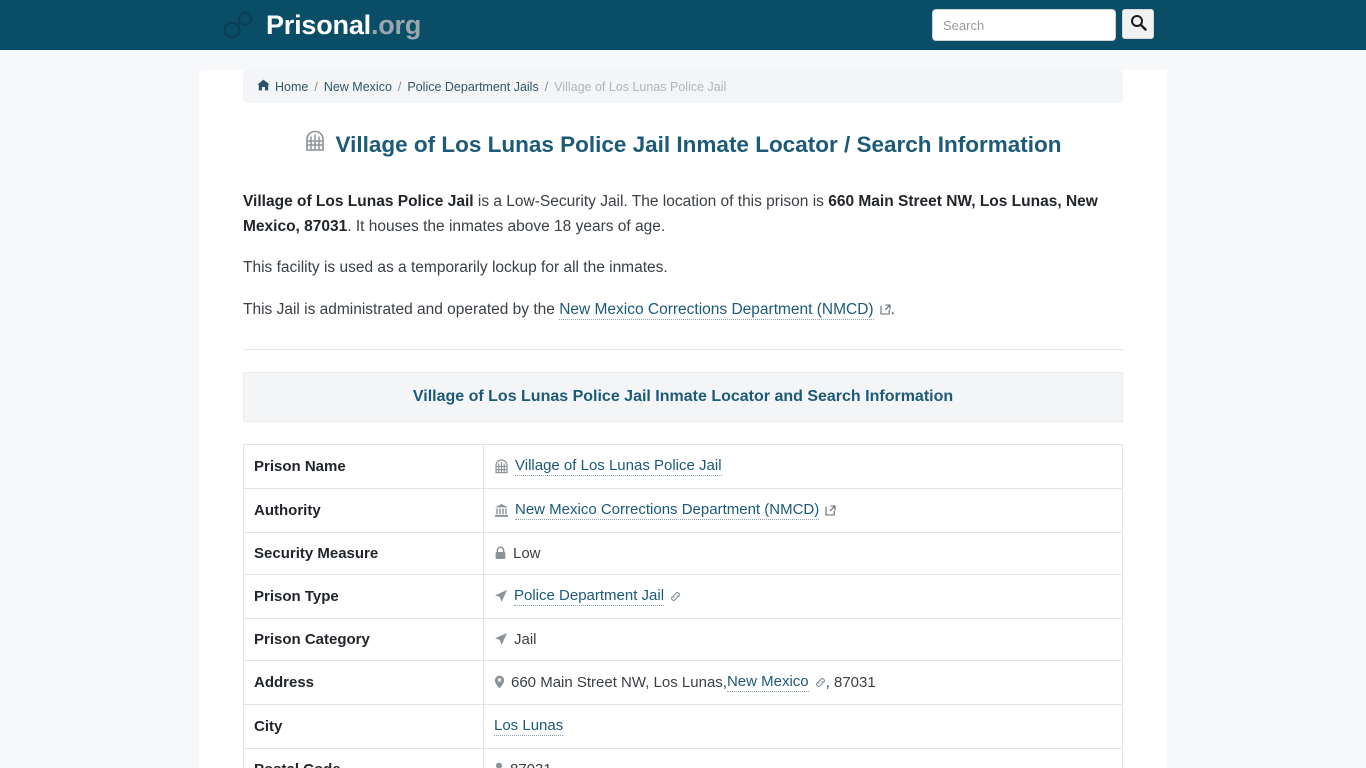 Image resolution: width=1366 pixels, height=768 pixels. Describe the element at coordinates (527, 553) in the screenshot. I see `security-measure-value: Low` at that location.